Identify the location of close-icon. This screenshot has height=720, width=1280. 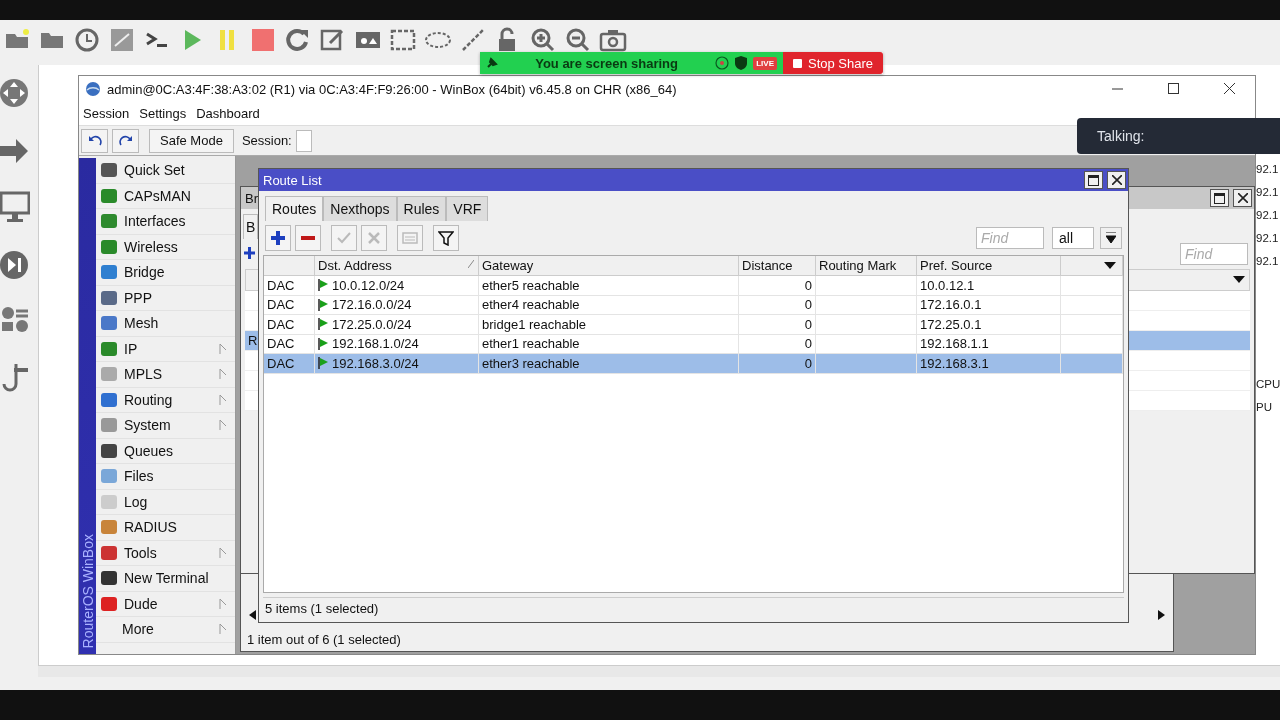
(1116, 180).